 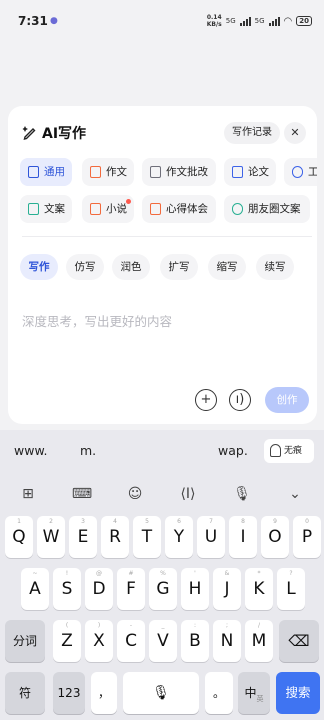 I want to click on battery-icon: 20, so click(x=304, y=21).